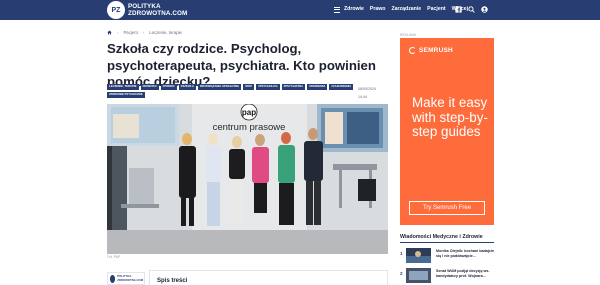 The width and height of the screenshot is (600, 285). Describe the element at coordinates (401, 273) in the screenshot. I see `news-item-number: 2` at that location.